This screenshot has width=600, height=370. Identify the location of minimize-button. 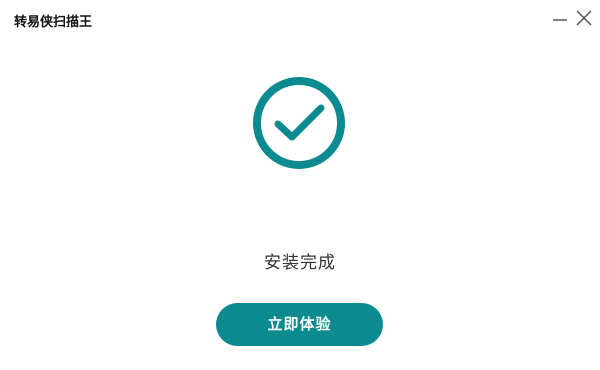
(560, 18).